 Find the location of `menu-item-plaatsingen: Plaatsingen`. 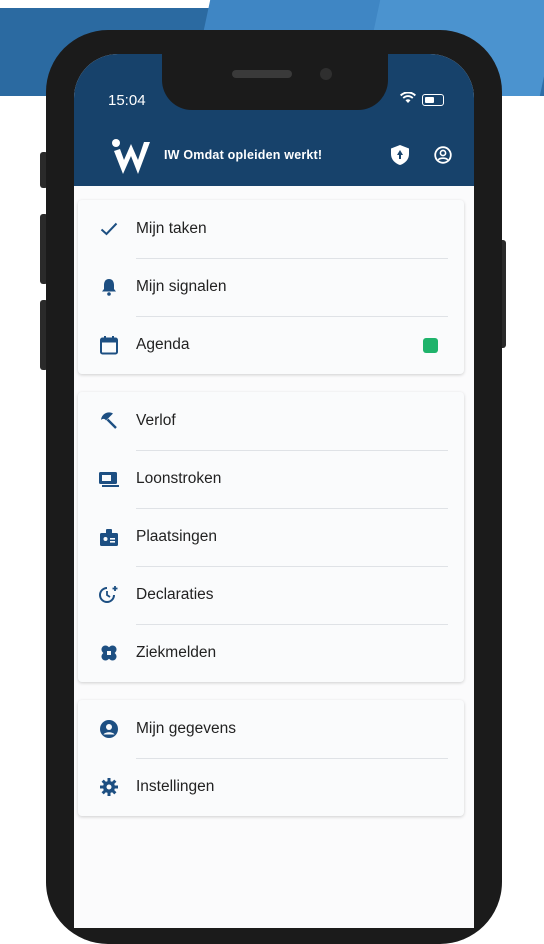

menu-item-plaatsingen: Plaatsingen is located at coordinates (271, 537).